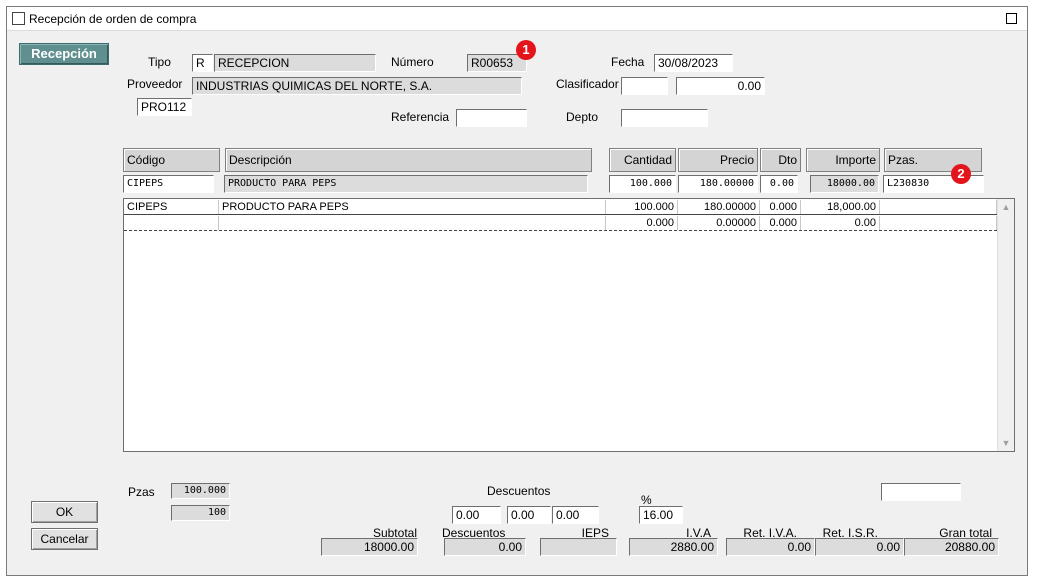 This screenshot has width=1038, height=583. Describe the element at coordinates (664, 118) in the screenshot. I see `depto-field` at that location.